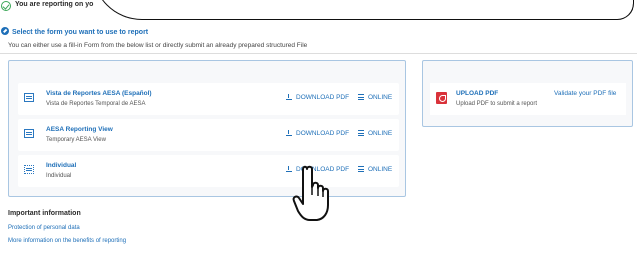 The image size is (637, 254). I want to click on reporting-status-text: You are reporting on yo, so click(54, 4).